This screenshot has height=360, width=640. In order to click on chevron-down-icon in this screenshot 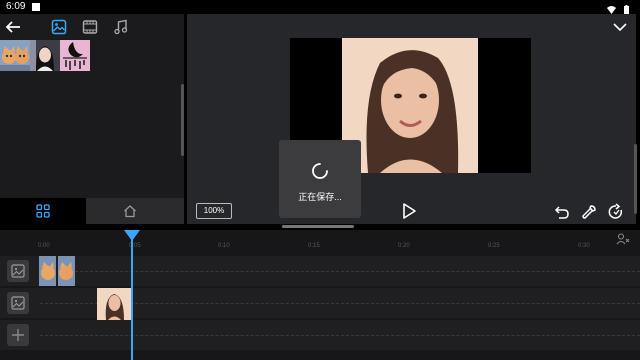, I will do `click(620, 27)`.